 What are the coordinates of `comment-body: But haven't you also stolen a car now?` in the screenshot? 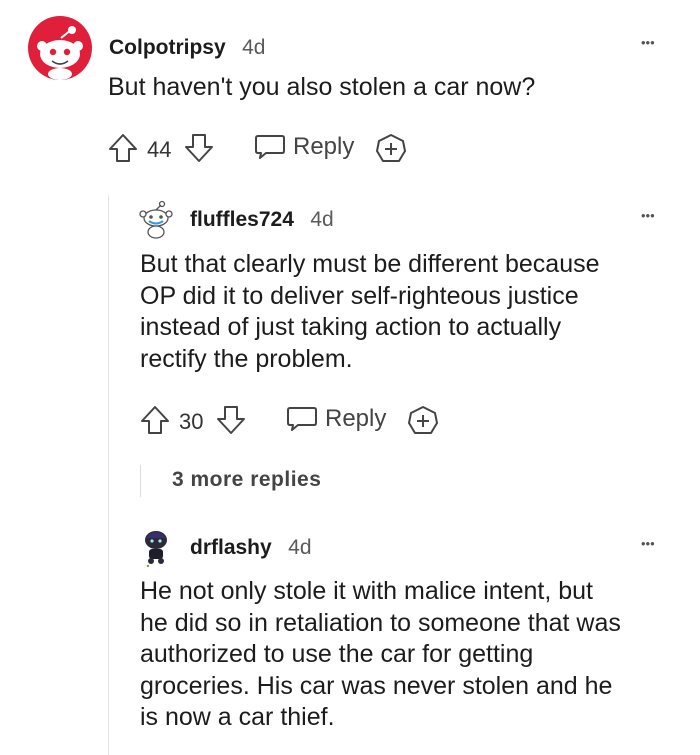 It's located at (322, 87).